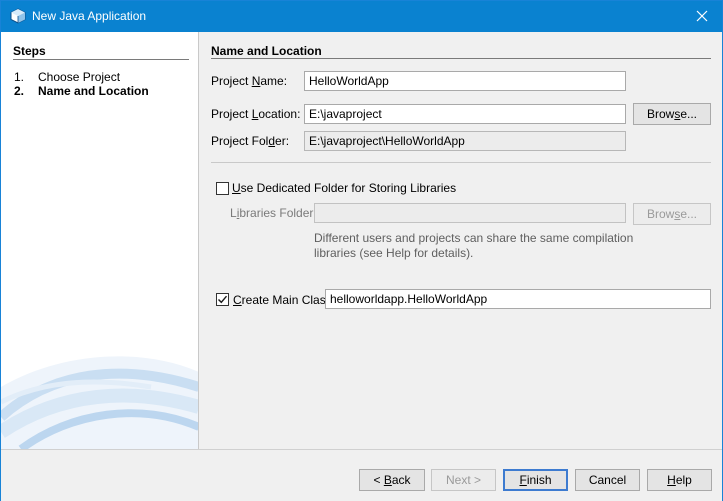 The width and height of the screenshot is (723, 501). What do you see at coordinates (465, 141) in the screenshot?
I see `project-folder-field: E:\javaproject\HelloWorldApp` at bounding box center [465, 141].